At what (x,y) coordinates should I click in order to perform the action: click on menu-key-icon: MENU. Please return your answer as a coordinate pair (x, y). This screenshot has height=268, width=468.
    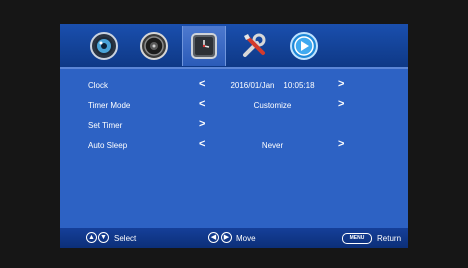
    Looking at the image, I should click on (357, 238).